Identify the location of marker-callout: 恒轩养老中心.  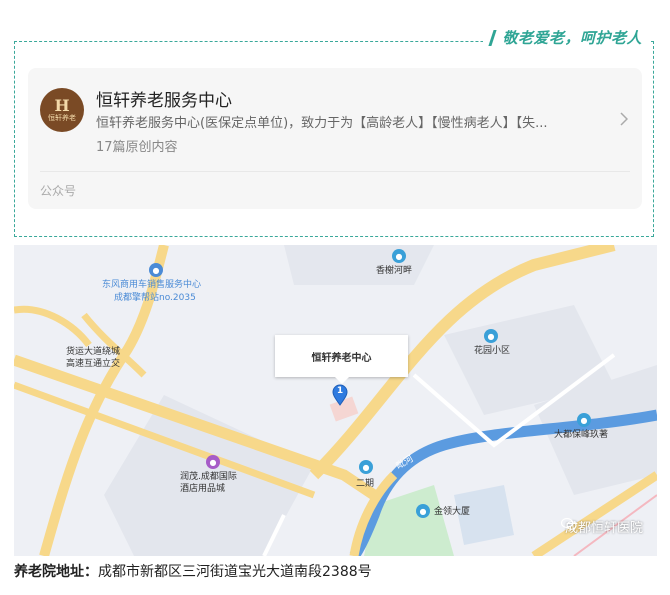
(341, 359).